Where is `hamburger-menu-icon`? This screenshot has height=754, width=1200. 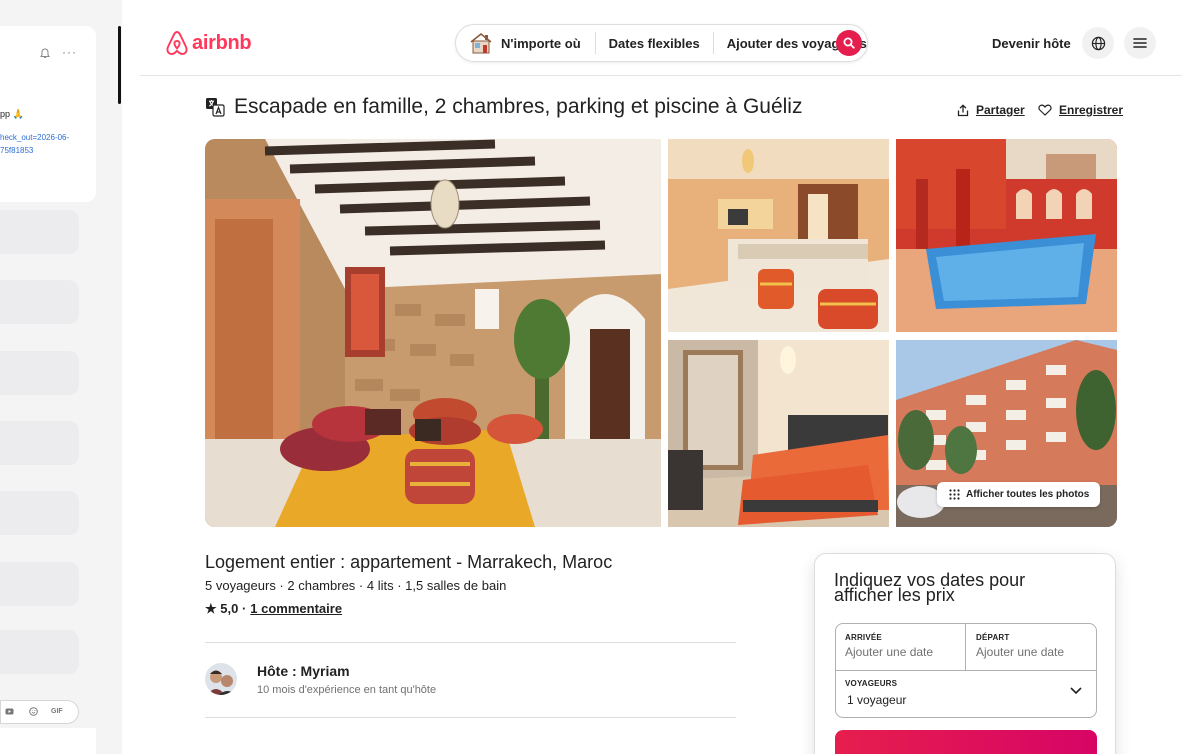
hamburger-menu-icon is located at coordinates (1140, 43).